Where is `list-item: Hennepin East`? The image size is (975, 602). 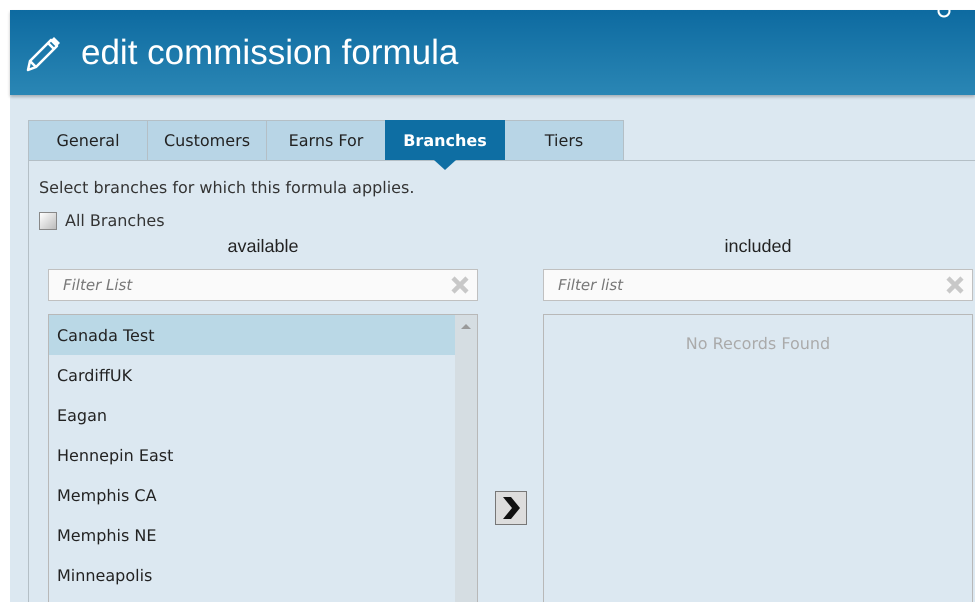 list-item: Hennepin East is located at coordinates (252, 455).